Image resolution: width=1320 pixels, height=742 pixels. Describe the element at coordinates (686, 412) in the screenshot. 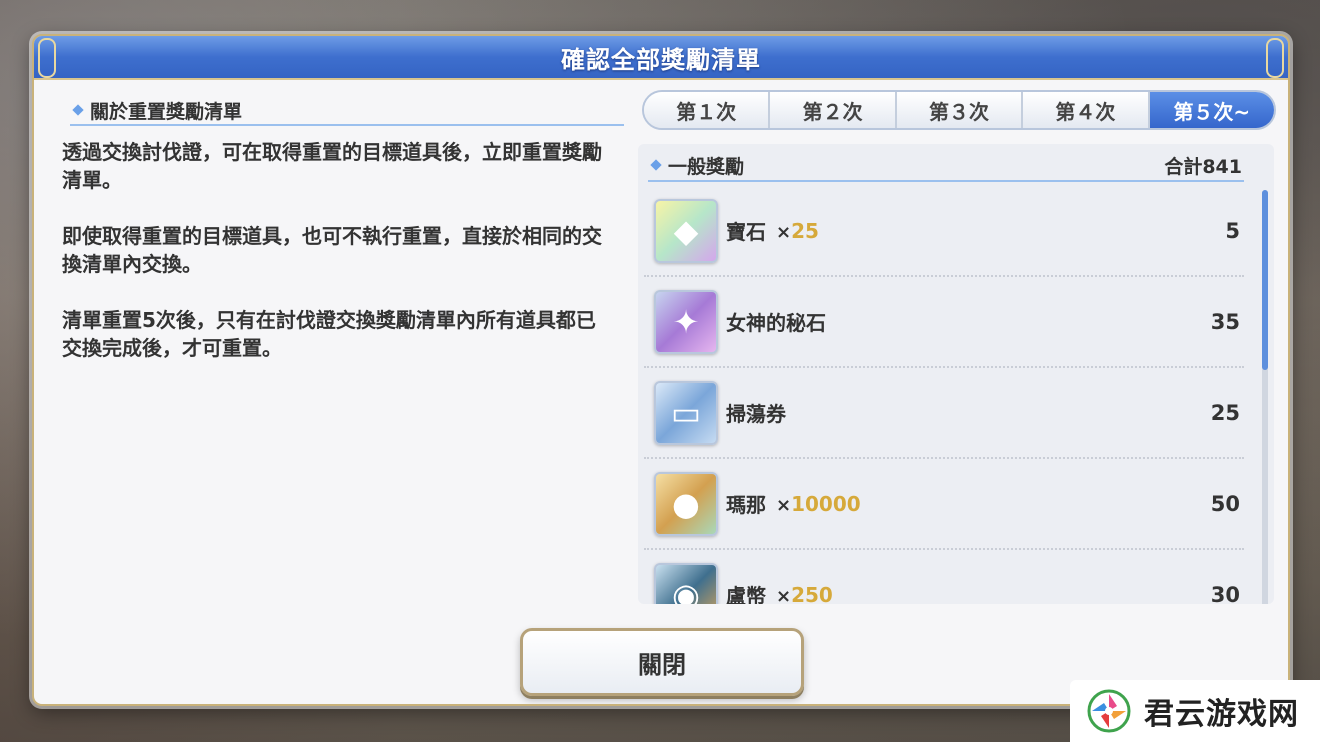

I see `sweep-ticket-icon: ▭` at that location.